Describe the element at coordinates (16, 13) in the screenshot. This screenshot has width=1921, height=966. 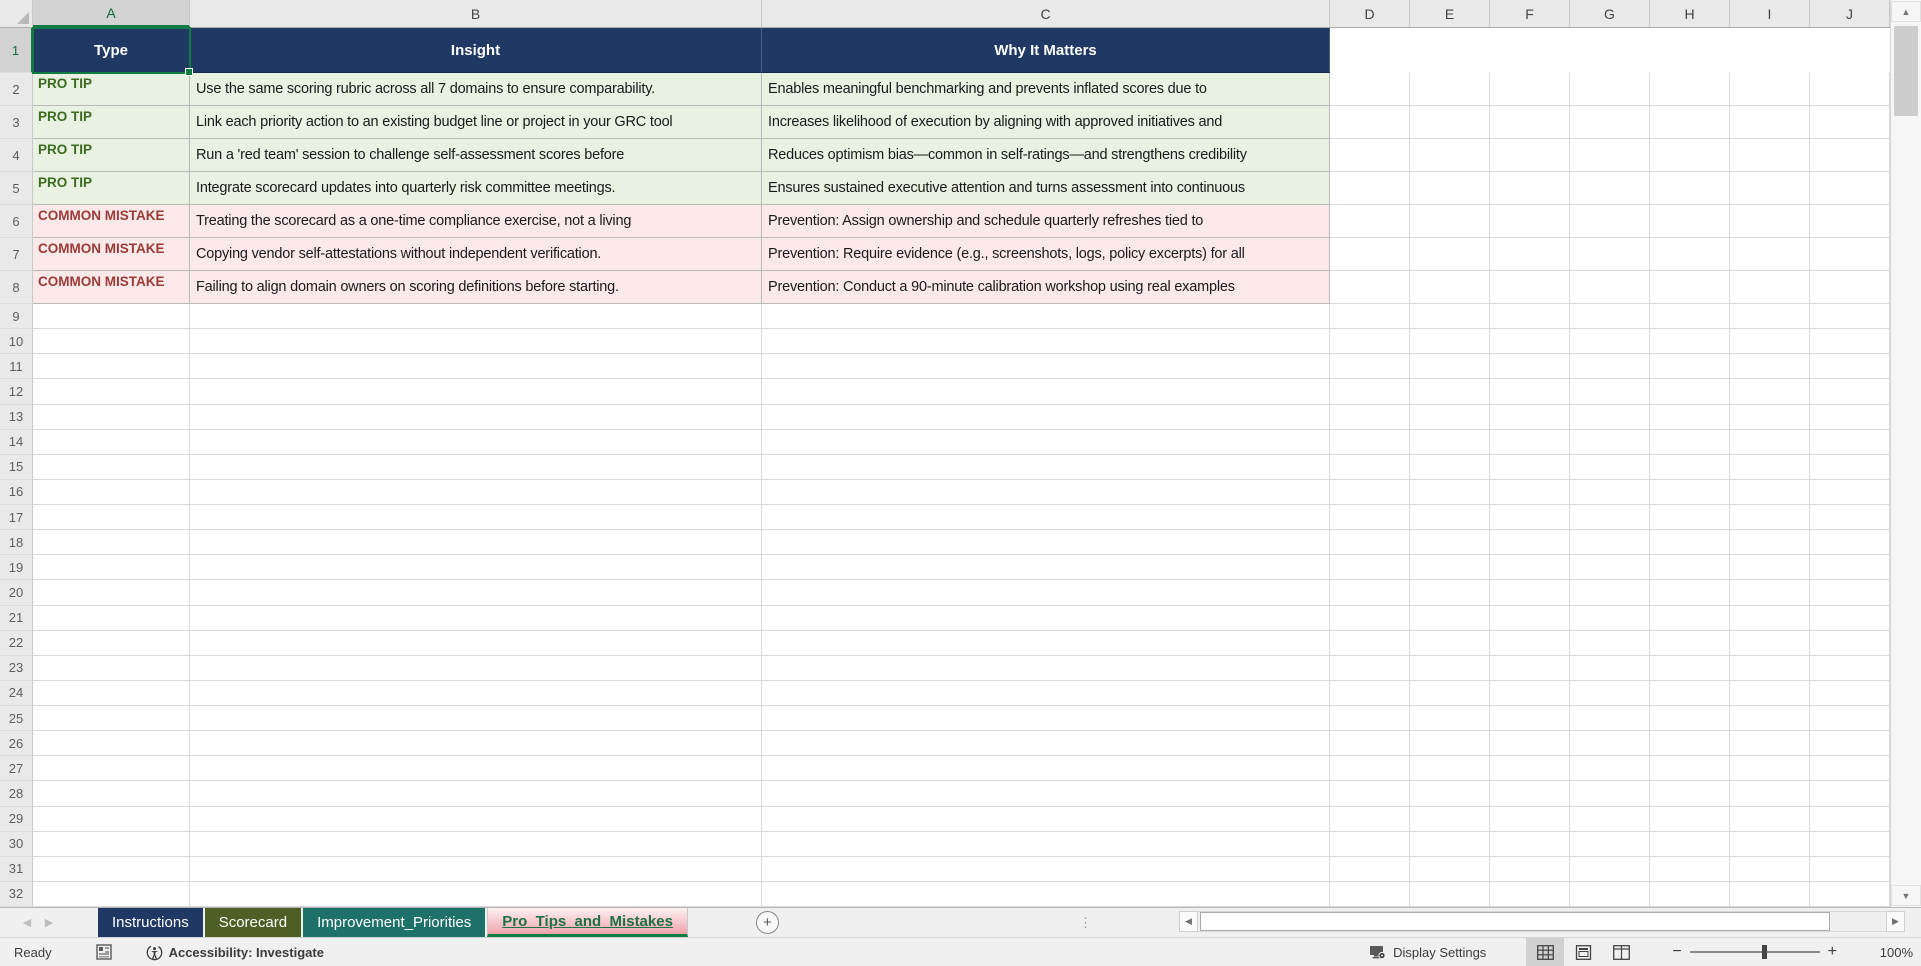
I see `select-all-button` at that location.